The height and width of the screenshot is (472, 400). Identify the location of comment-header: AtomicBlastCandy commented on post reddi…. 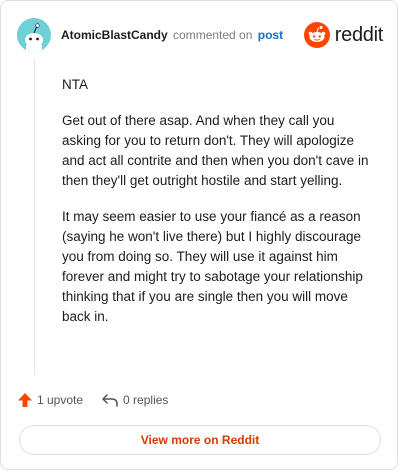
(200, 35).